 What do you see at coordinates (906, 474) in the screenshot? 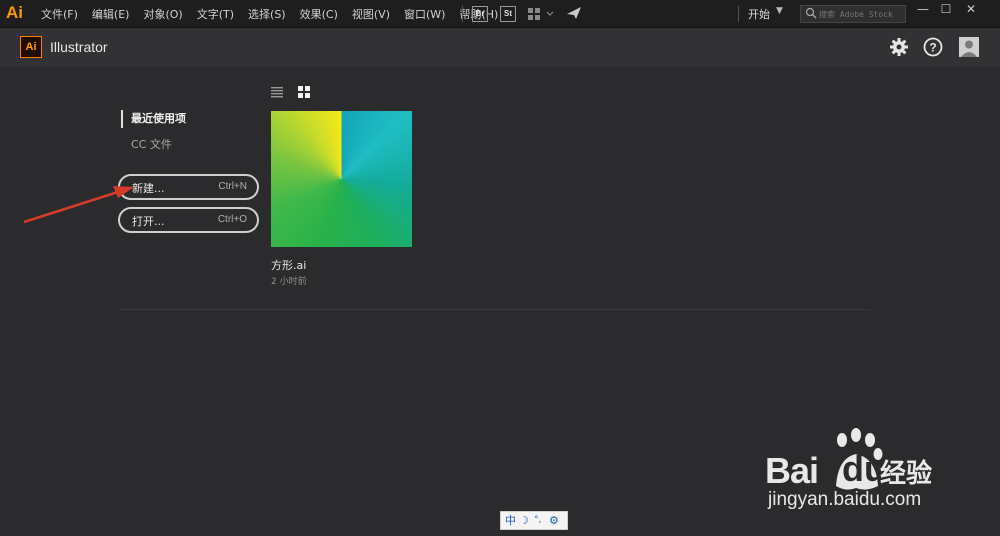
I see `watermark-text: 经验` at bounding box center [906, 474].